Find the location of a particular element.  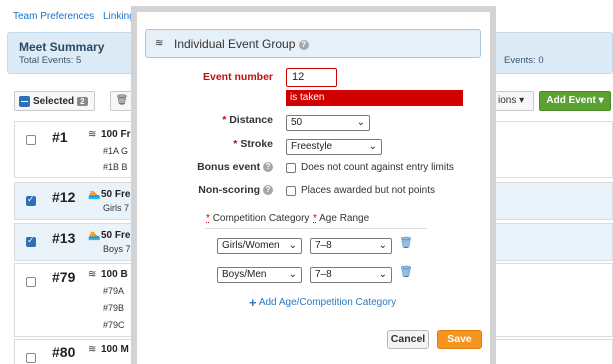

non-scoring-text: Places awarded but not points is located at coordinates (368, 190).